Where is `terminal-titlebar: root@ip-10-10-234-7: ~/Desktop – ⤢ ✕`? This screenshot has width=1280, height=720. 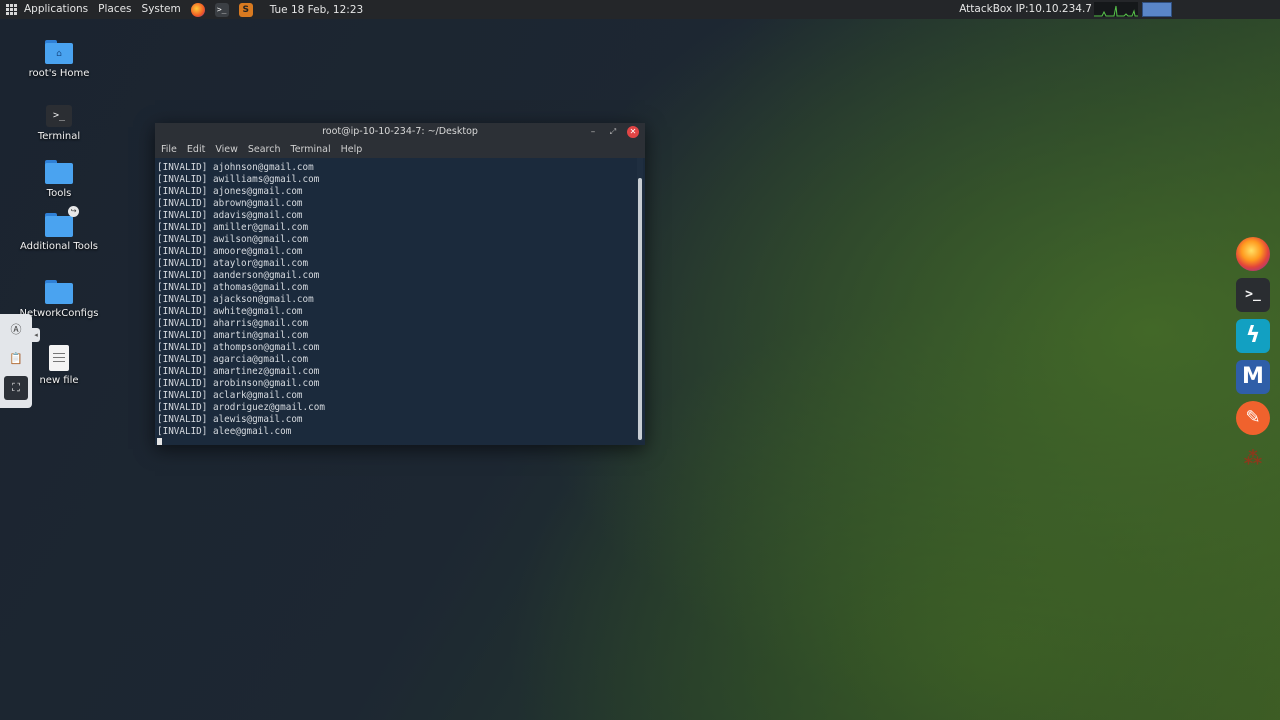
terminal-titlebar: root@ip-10-10-234-7: ~/Desktop – ⤢ ✕ is located at coordinates (400, 132).